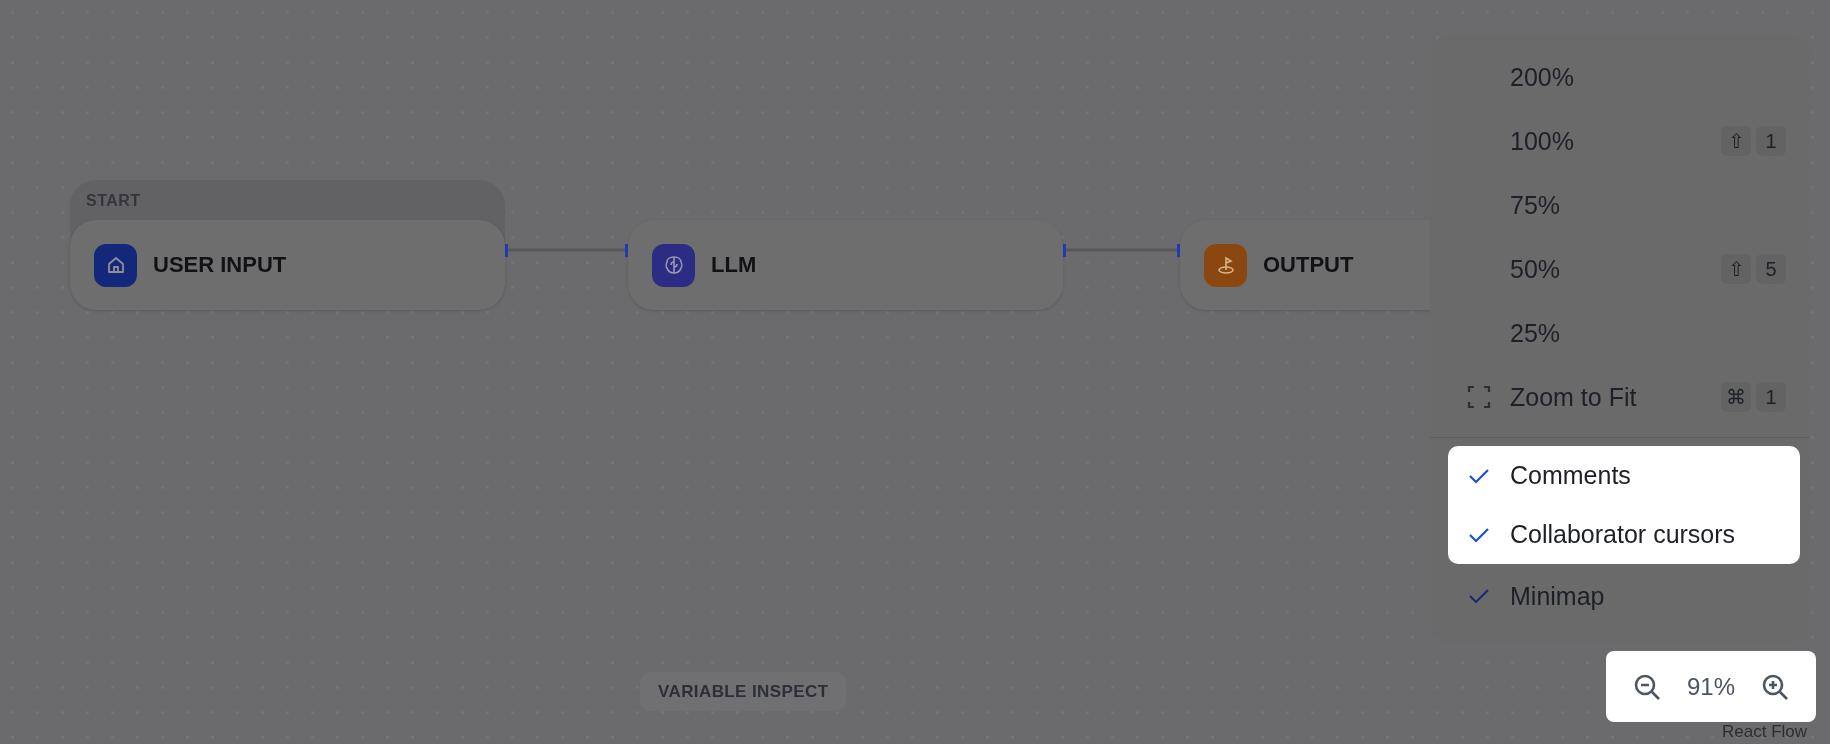 This screenshot has height=744, width=1830. What do you see at coordinates (1765, 732) in the screenshot?
I see `attribution-link: React Flow` at bounding box center [1765, 732].